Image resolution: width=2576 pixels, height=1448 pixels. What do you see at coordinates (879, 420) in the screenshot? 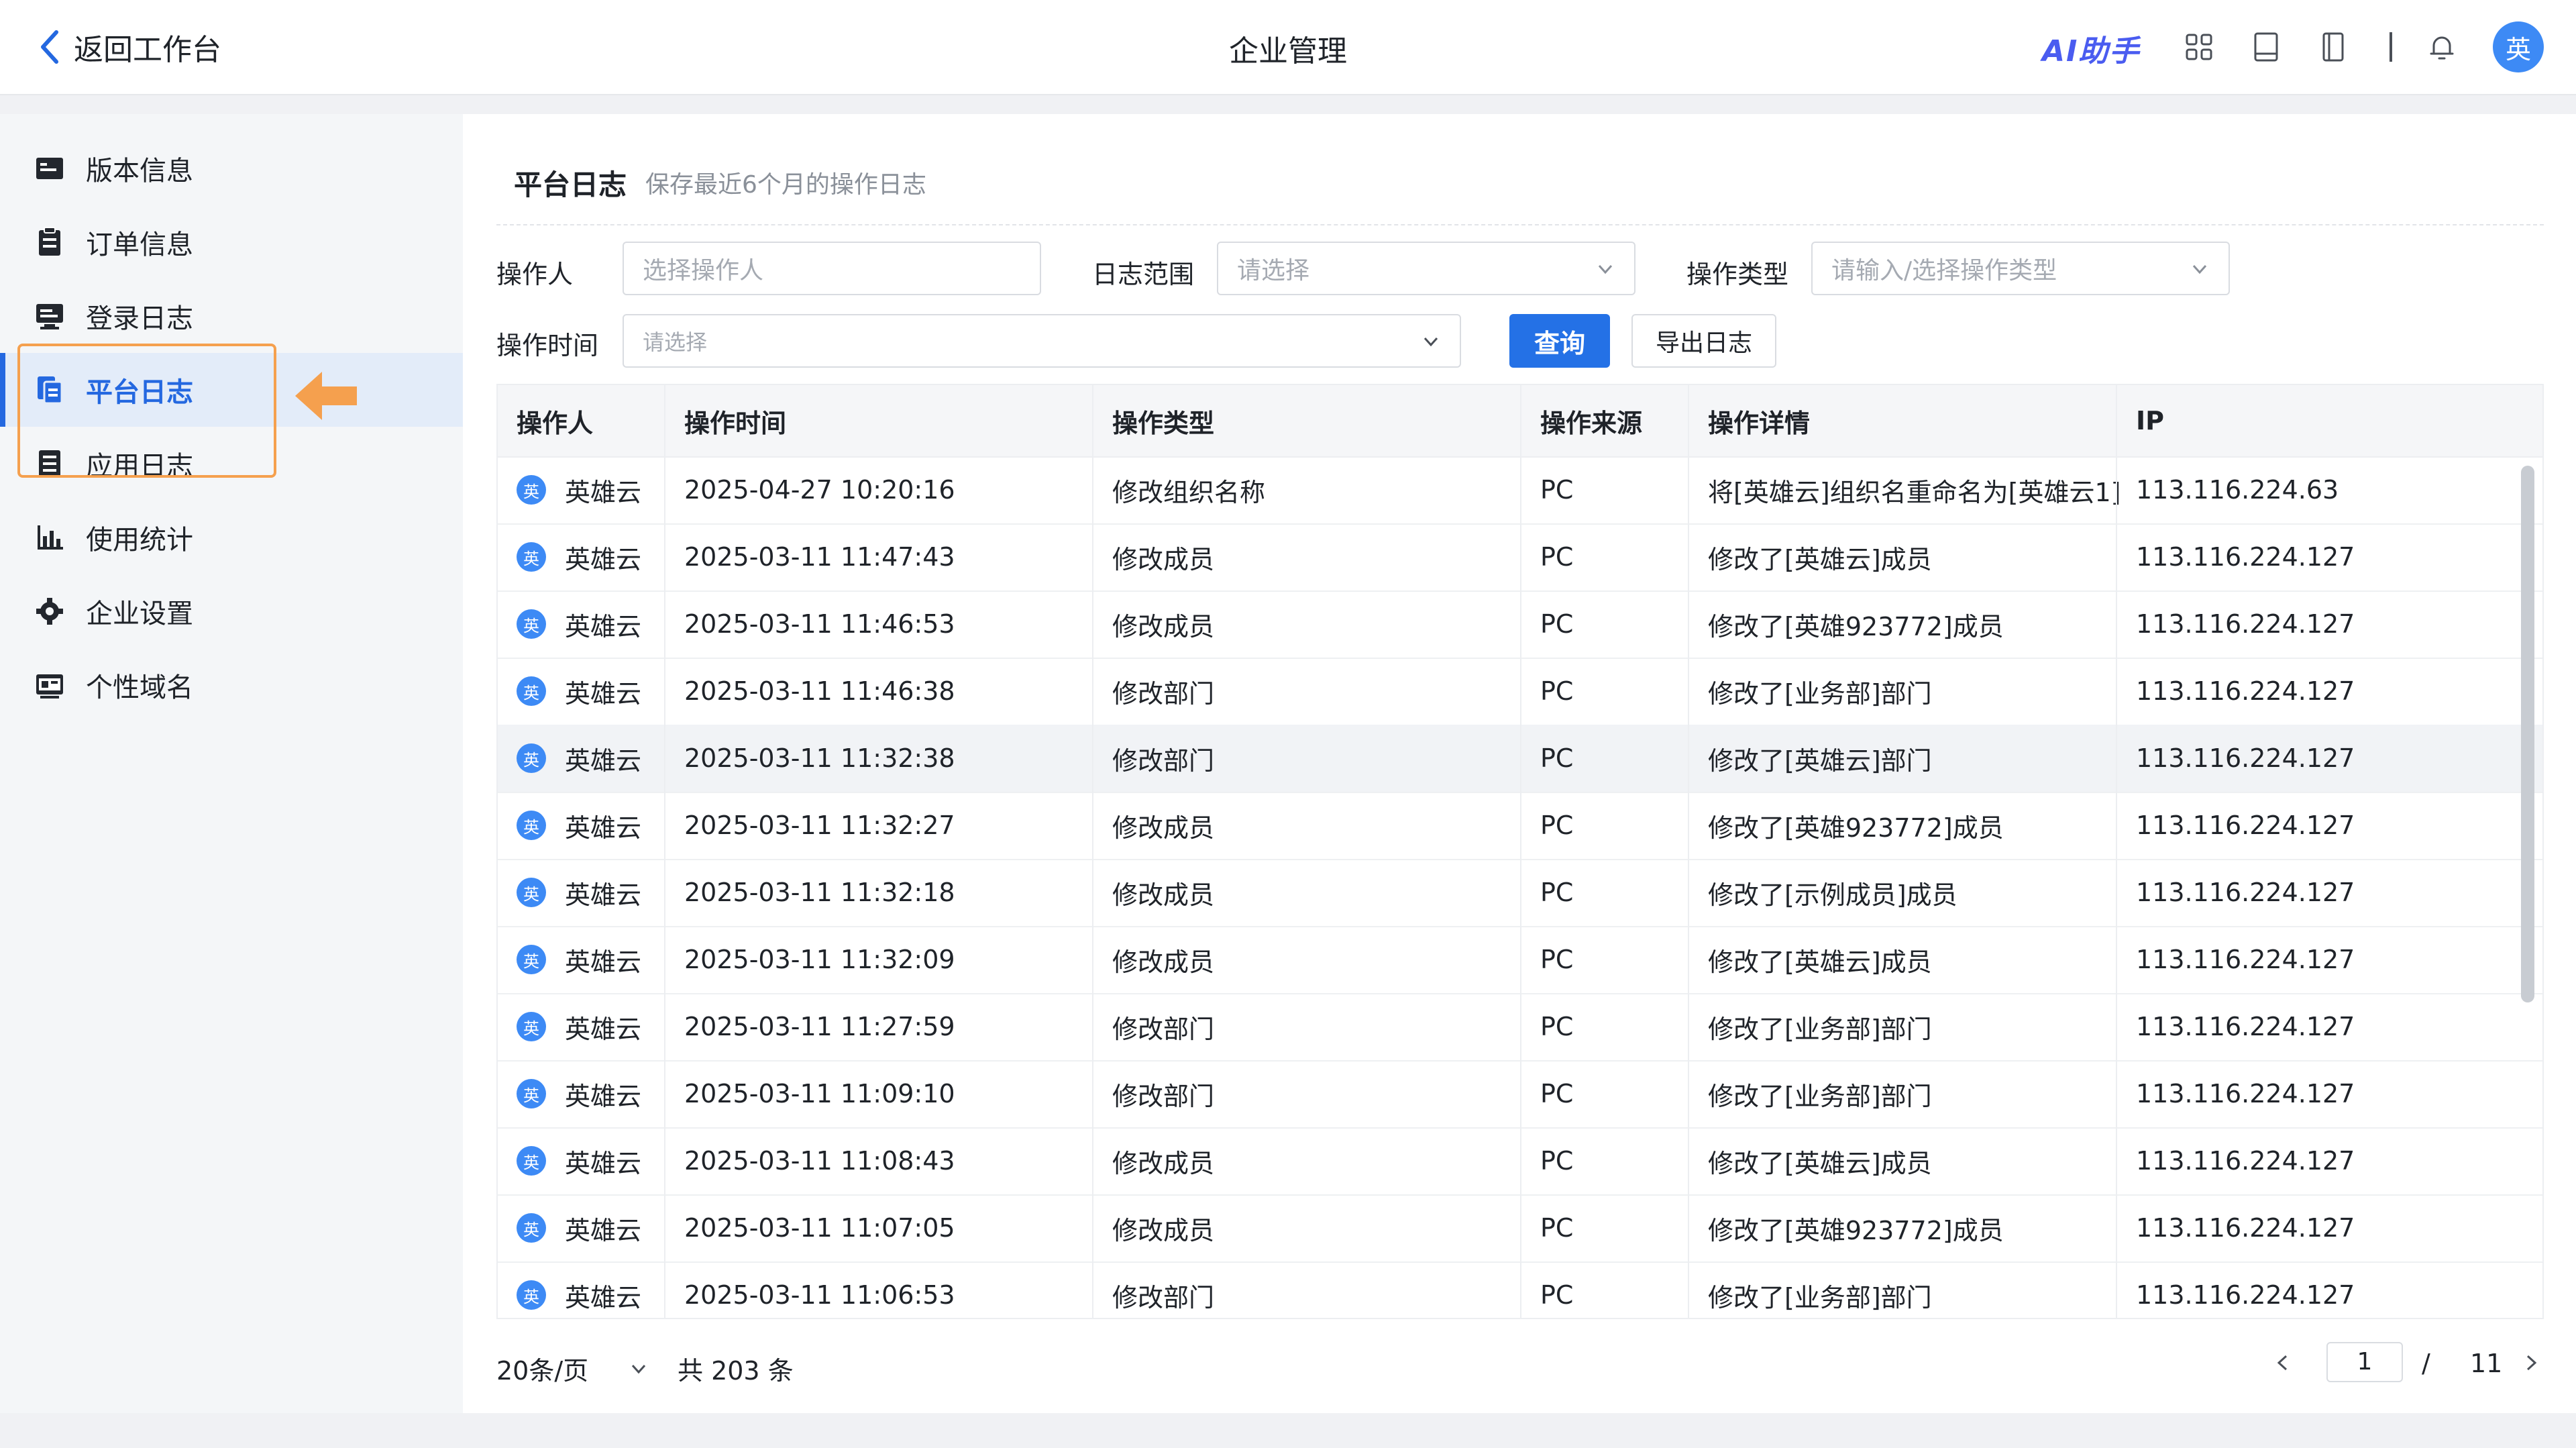
I see `column-header-time: 操作时间` at bounding box center [879, 420].